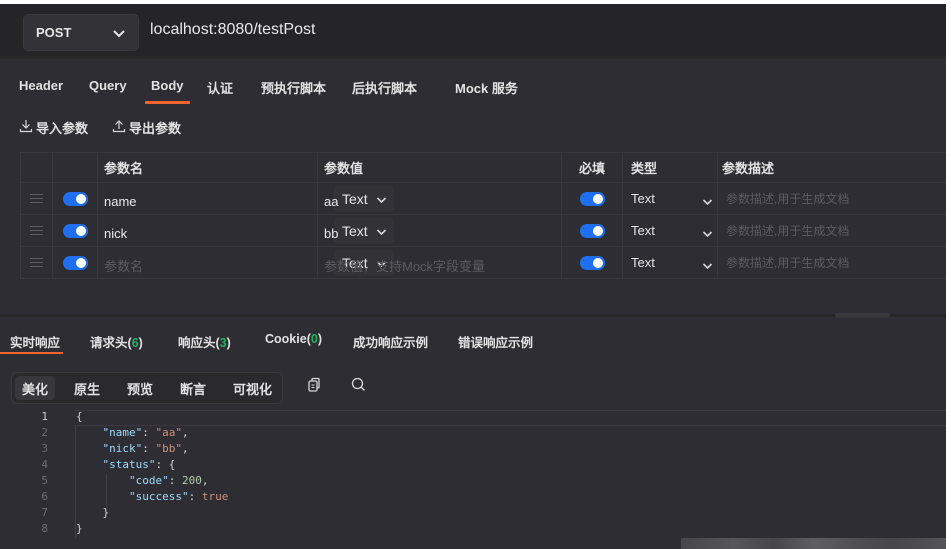  What do you see at coordinates (223, 343) in the screenshot?
I see `tab-count: 3` at bounding box center [223, 343].